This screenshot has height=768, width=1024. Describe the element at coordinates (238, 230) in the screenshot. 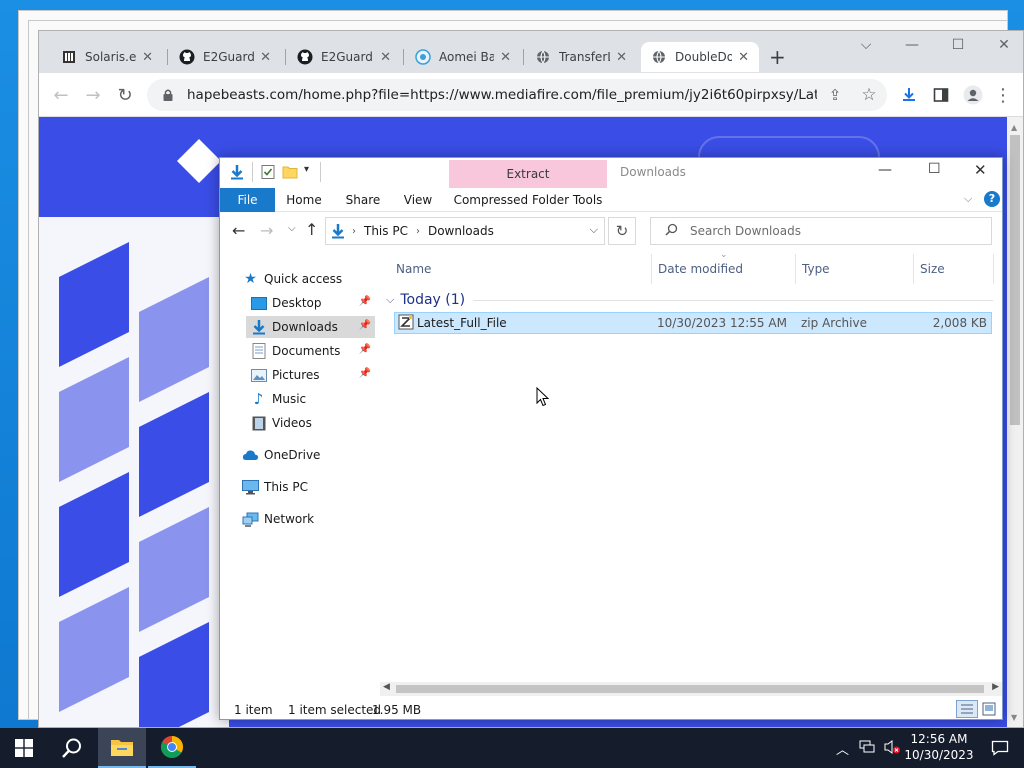

I see `back-arrow-icon: ←` at that location.